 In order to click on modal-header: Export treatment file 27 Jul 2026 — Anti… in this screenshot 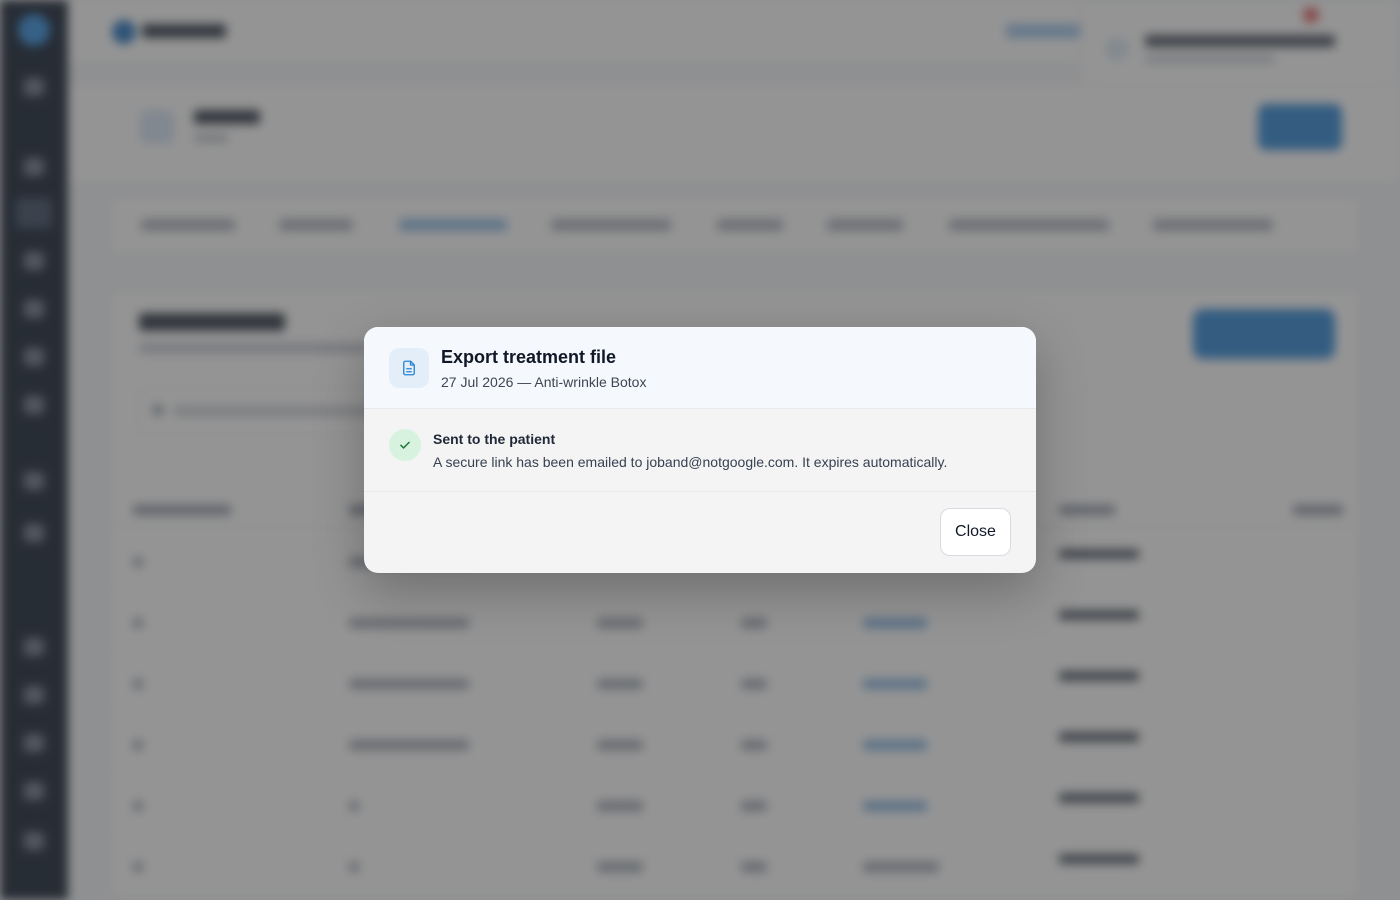, I will do `click(700, 368)`.